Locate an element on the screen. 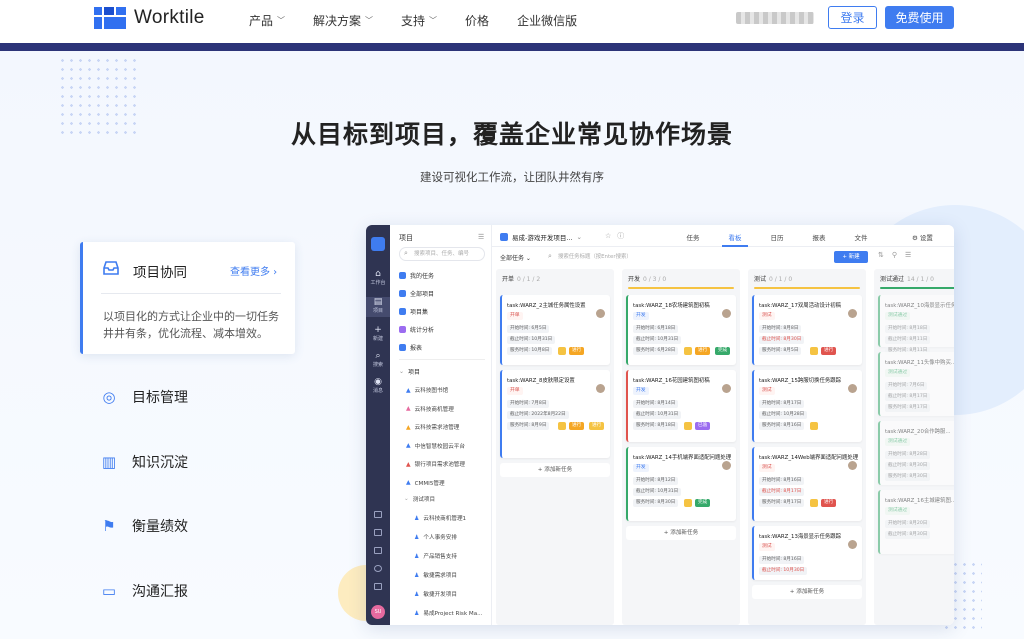 This screenshot has width=1024, height=639. feature-chat: ▭ 沟通汇报 is located at coordinates (144, 591).